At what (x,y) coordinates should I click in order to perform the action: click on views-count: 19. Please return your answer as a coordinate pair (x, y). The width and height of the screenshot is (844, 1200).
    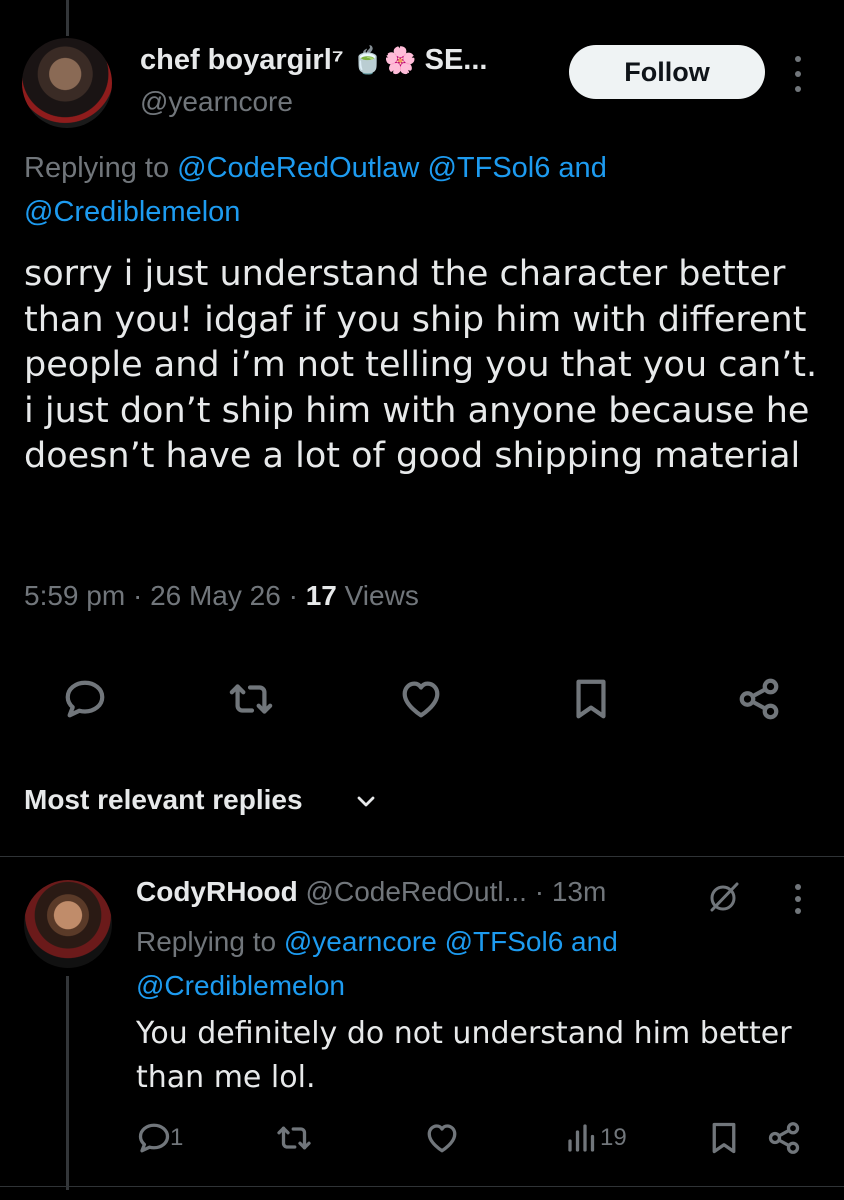
    Looking at the image, I should click on (613, 1137).